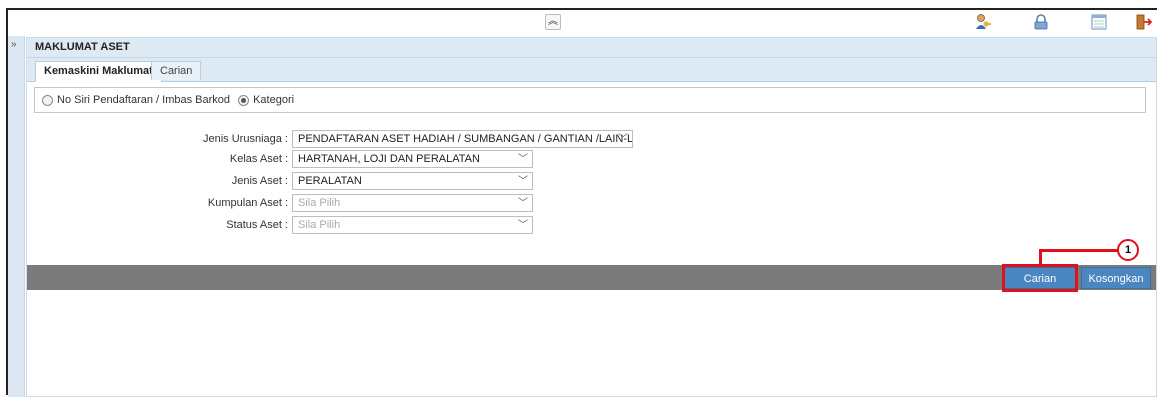 The width and height of the screenshot is (1157, 397). Describe the element at coordinates (244, 100) in the screenshot. I see `radio-kategori` at that location.